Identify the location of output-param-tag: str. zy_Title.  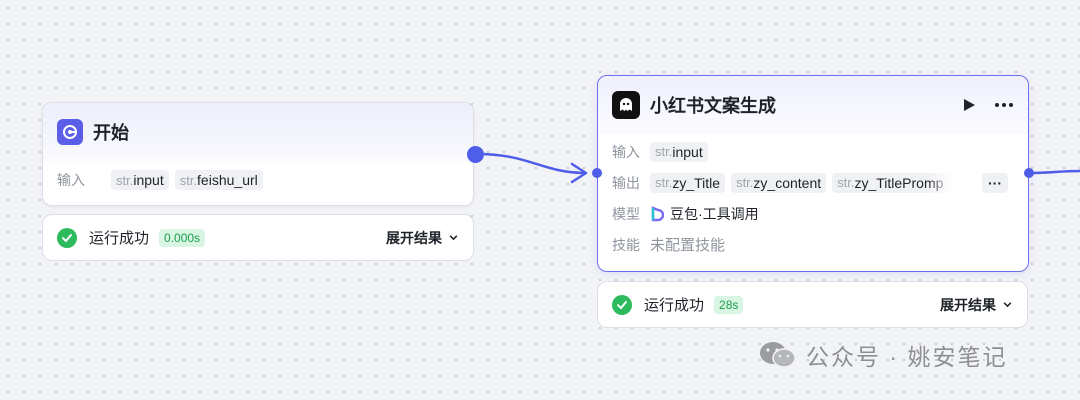
(688, 182).